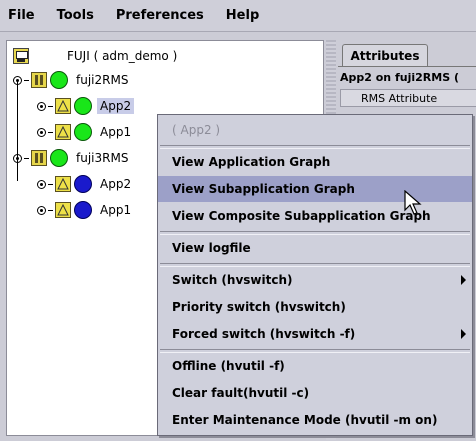  I want to click on menu-item-switch: Switch (hvswitch), so click(315, 280).